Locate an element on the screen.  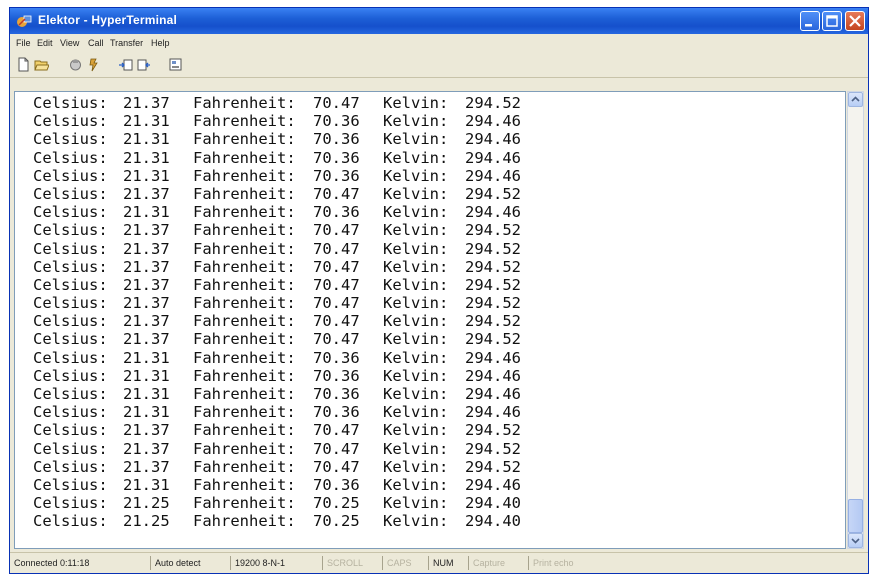
chevron-down-icon is located at coordinates (855, 541).